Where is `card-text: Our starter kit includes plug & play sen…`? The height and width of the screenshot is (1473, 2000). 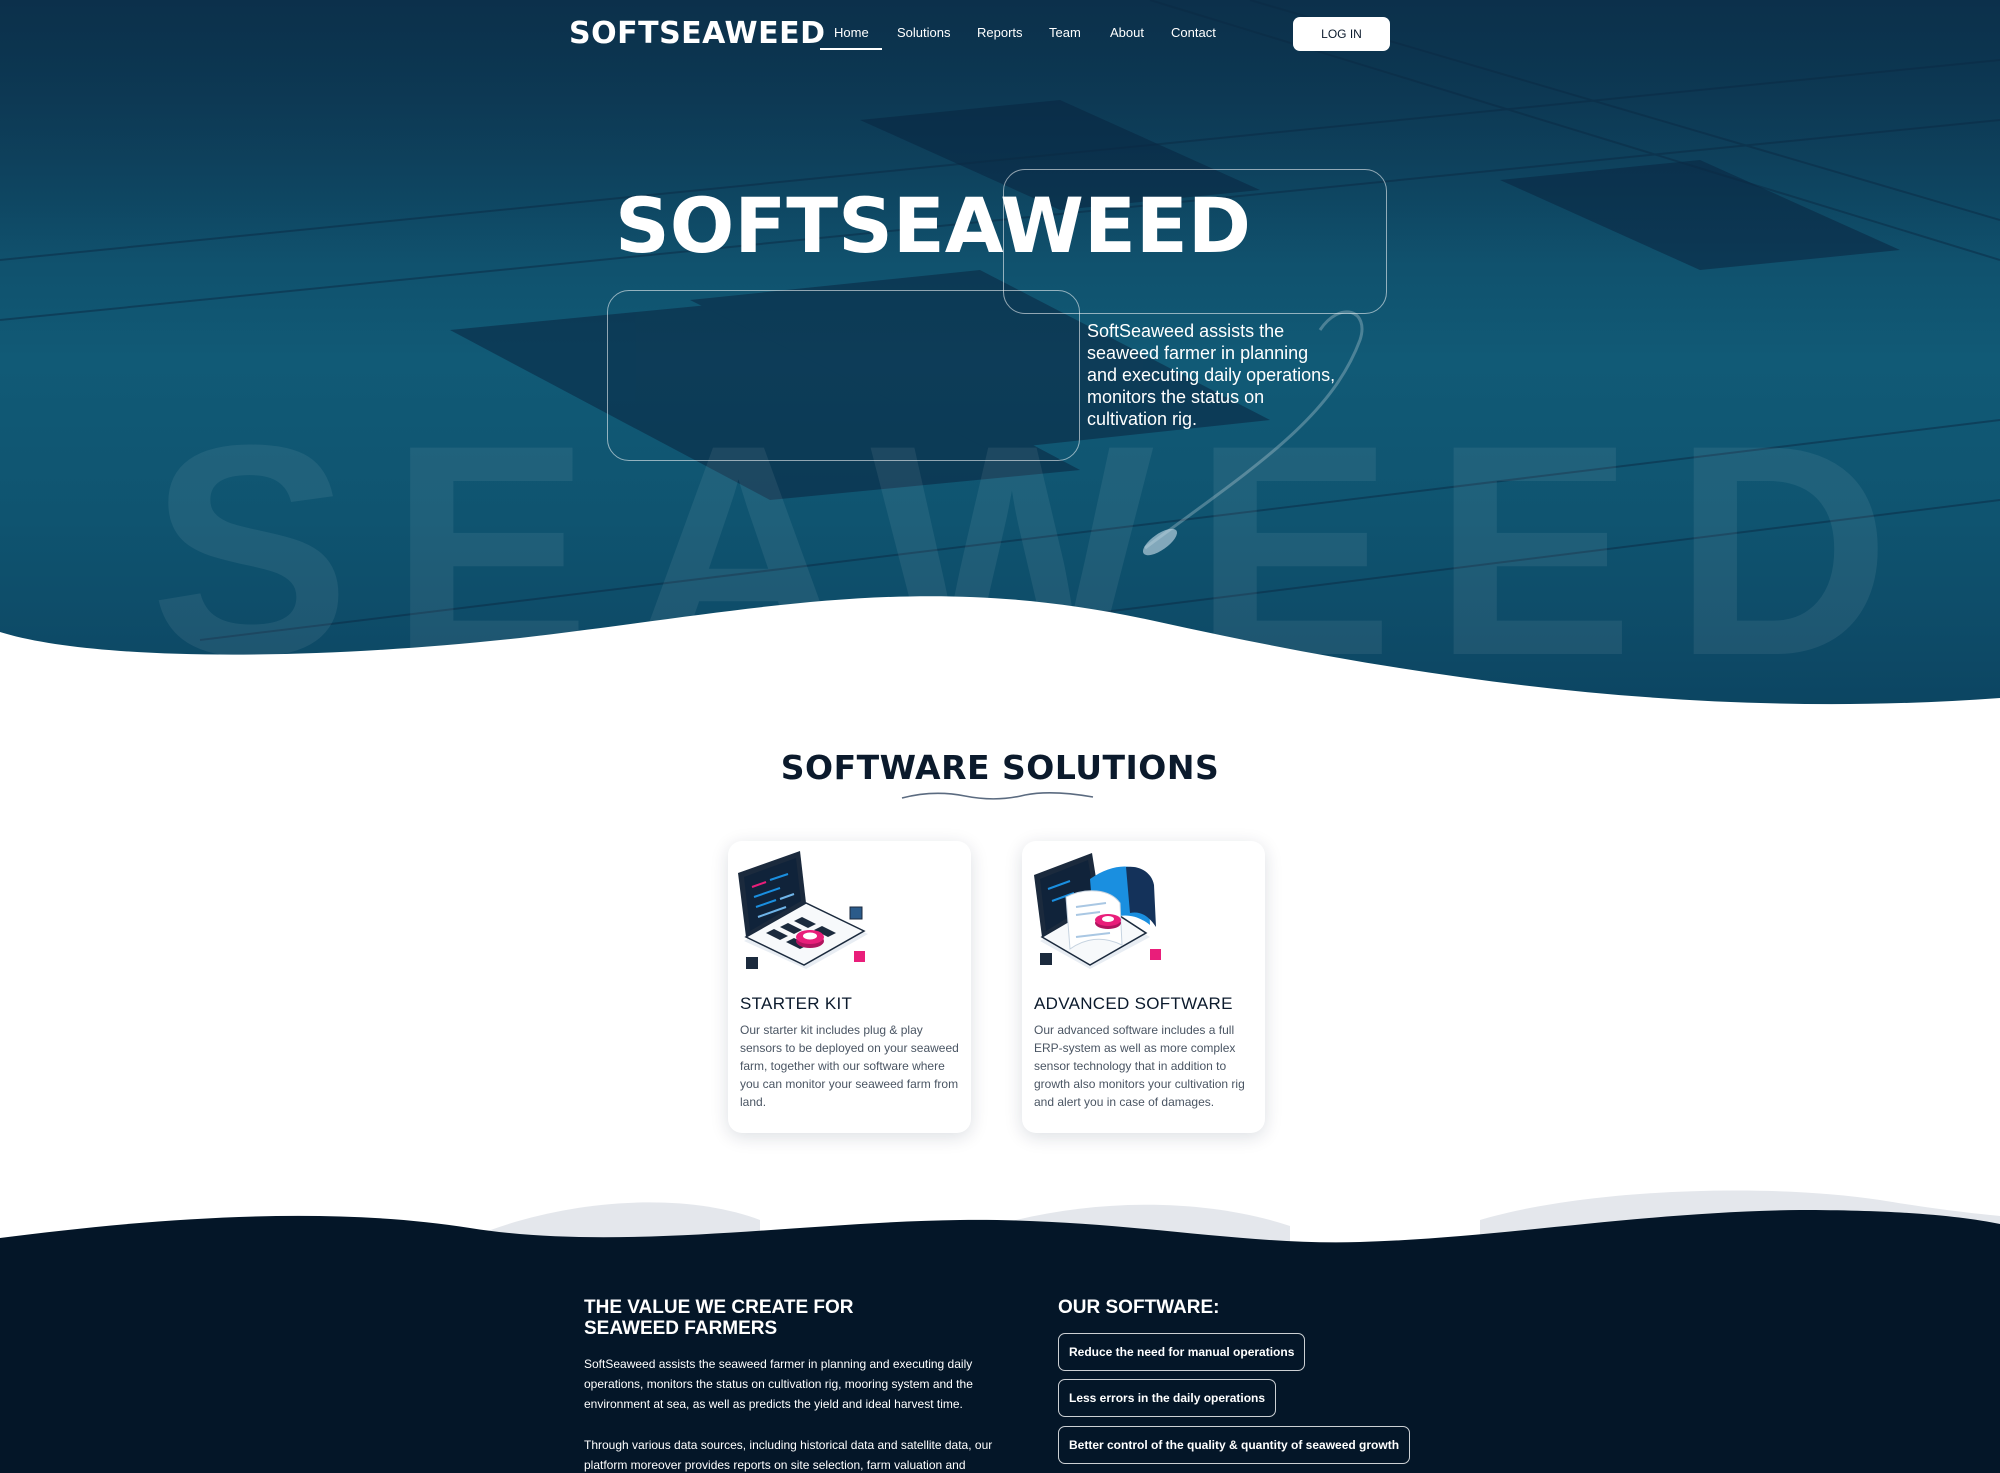 card-text: Our starter kit includes plug & play sen… is located at coordinates (849, 1066).